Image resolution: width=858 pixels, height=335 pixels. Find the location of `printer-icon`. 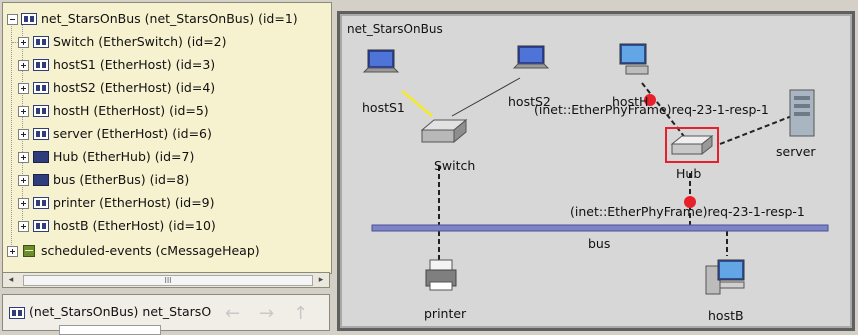

printer-icon is located at coordinates (441, 275).